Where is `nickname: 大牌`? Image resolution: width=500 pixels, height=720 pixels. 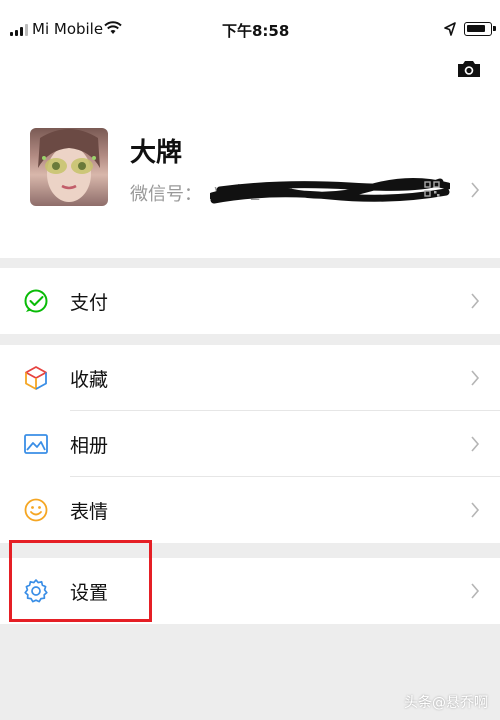 nickname: 大牌 is located at coordinates (156, 153).